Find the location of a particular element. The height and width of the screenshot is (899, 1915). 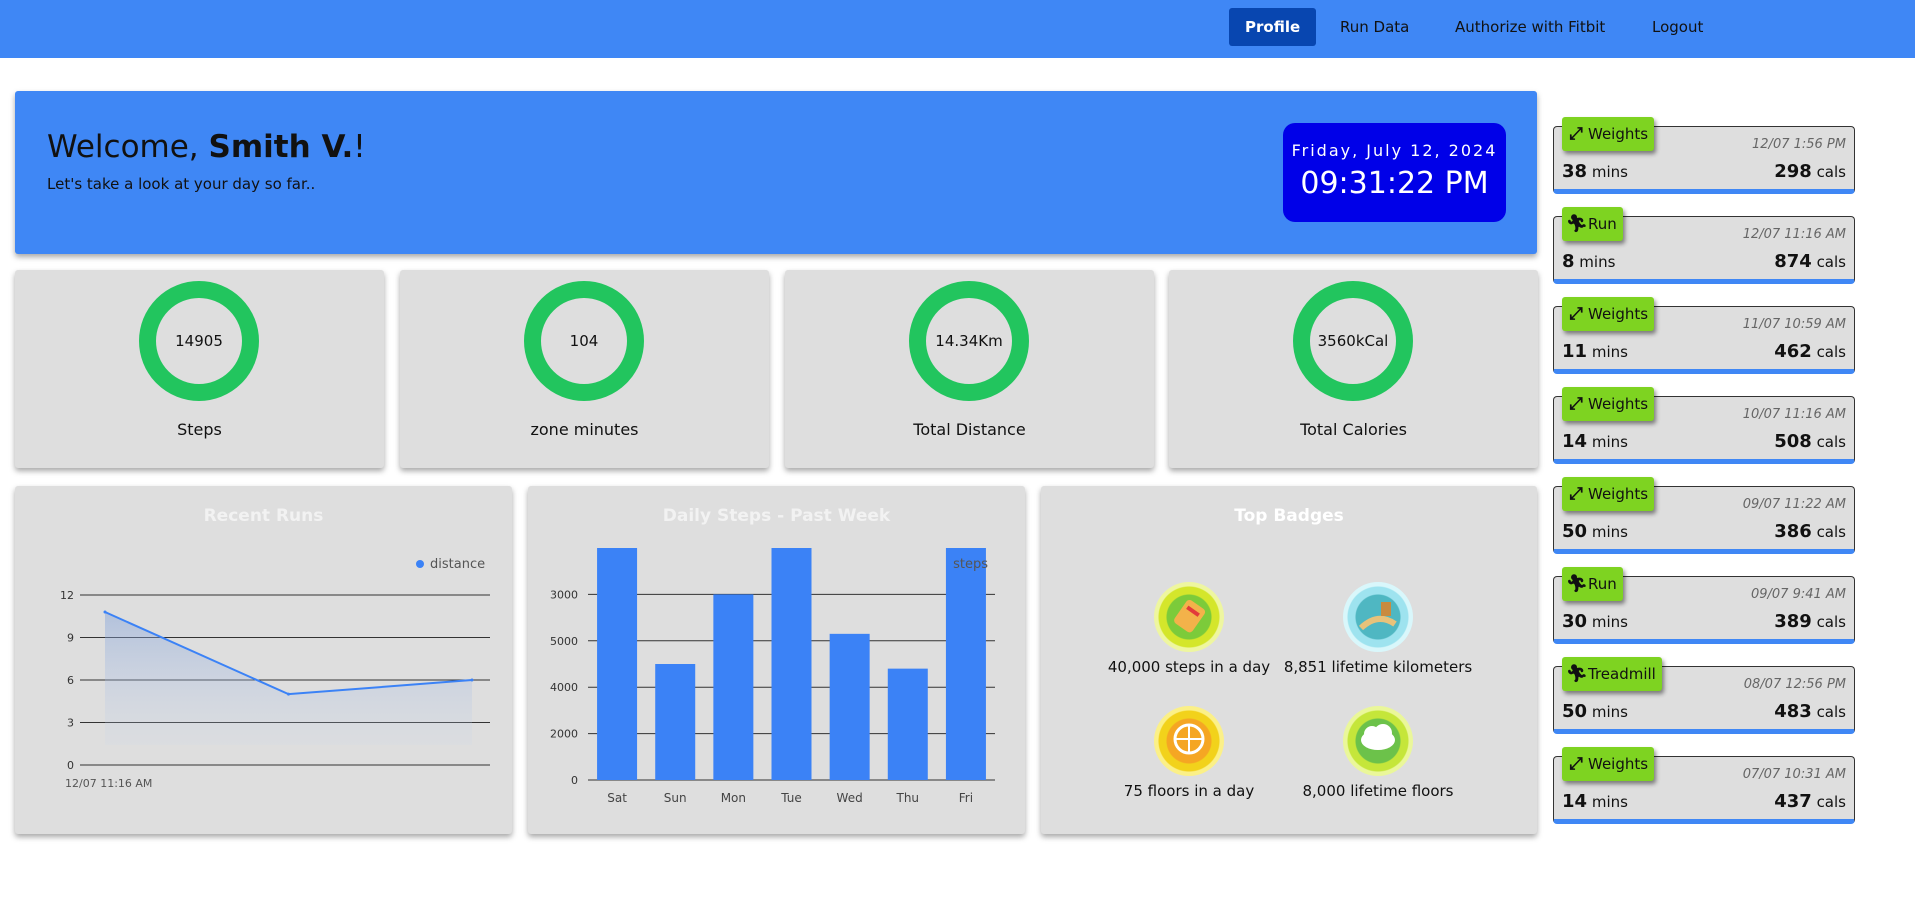

activity-calories: 386 cals is located at coordinates (1810, 531).